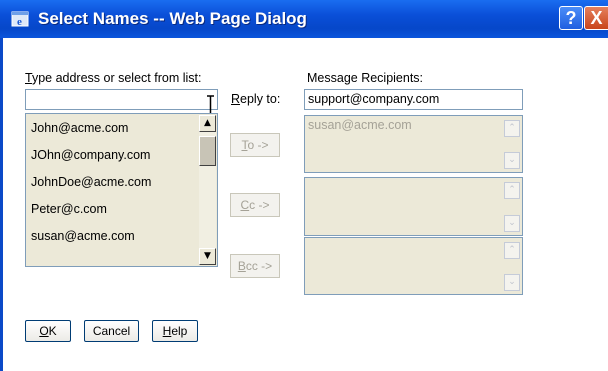 The image size is (608, 371). I want to click on list-item: JOhn@company.com, so click(113, 155).